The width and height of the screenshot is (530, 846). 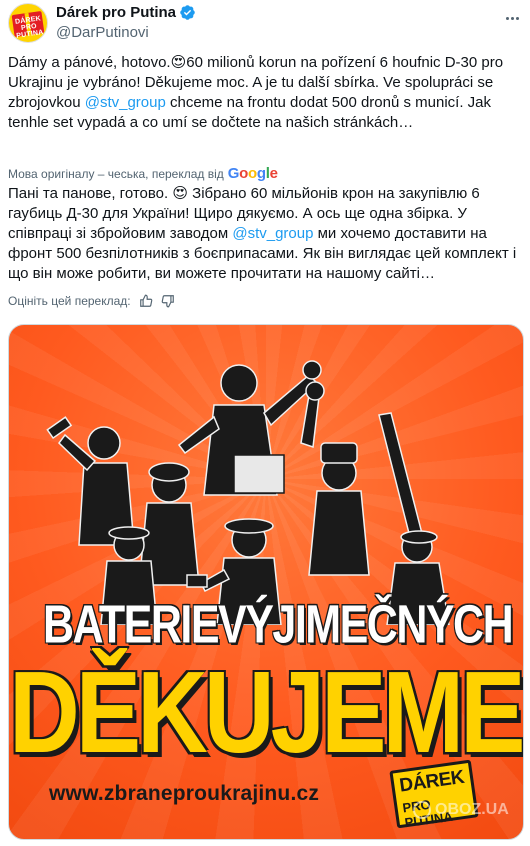 I want to click on watermark-logo-icon, so click(x=422, y=810).